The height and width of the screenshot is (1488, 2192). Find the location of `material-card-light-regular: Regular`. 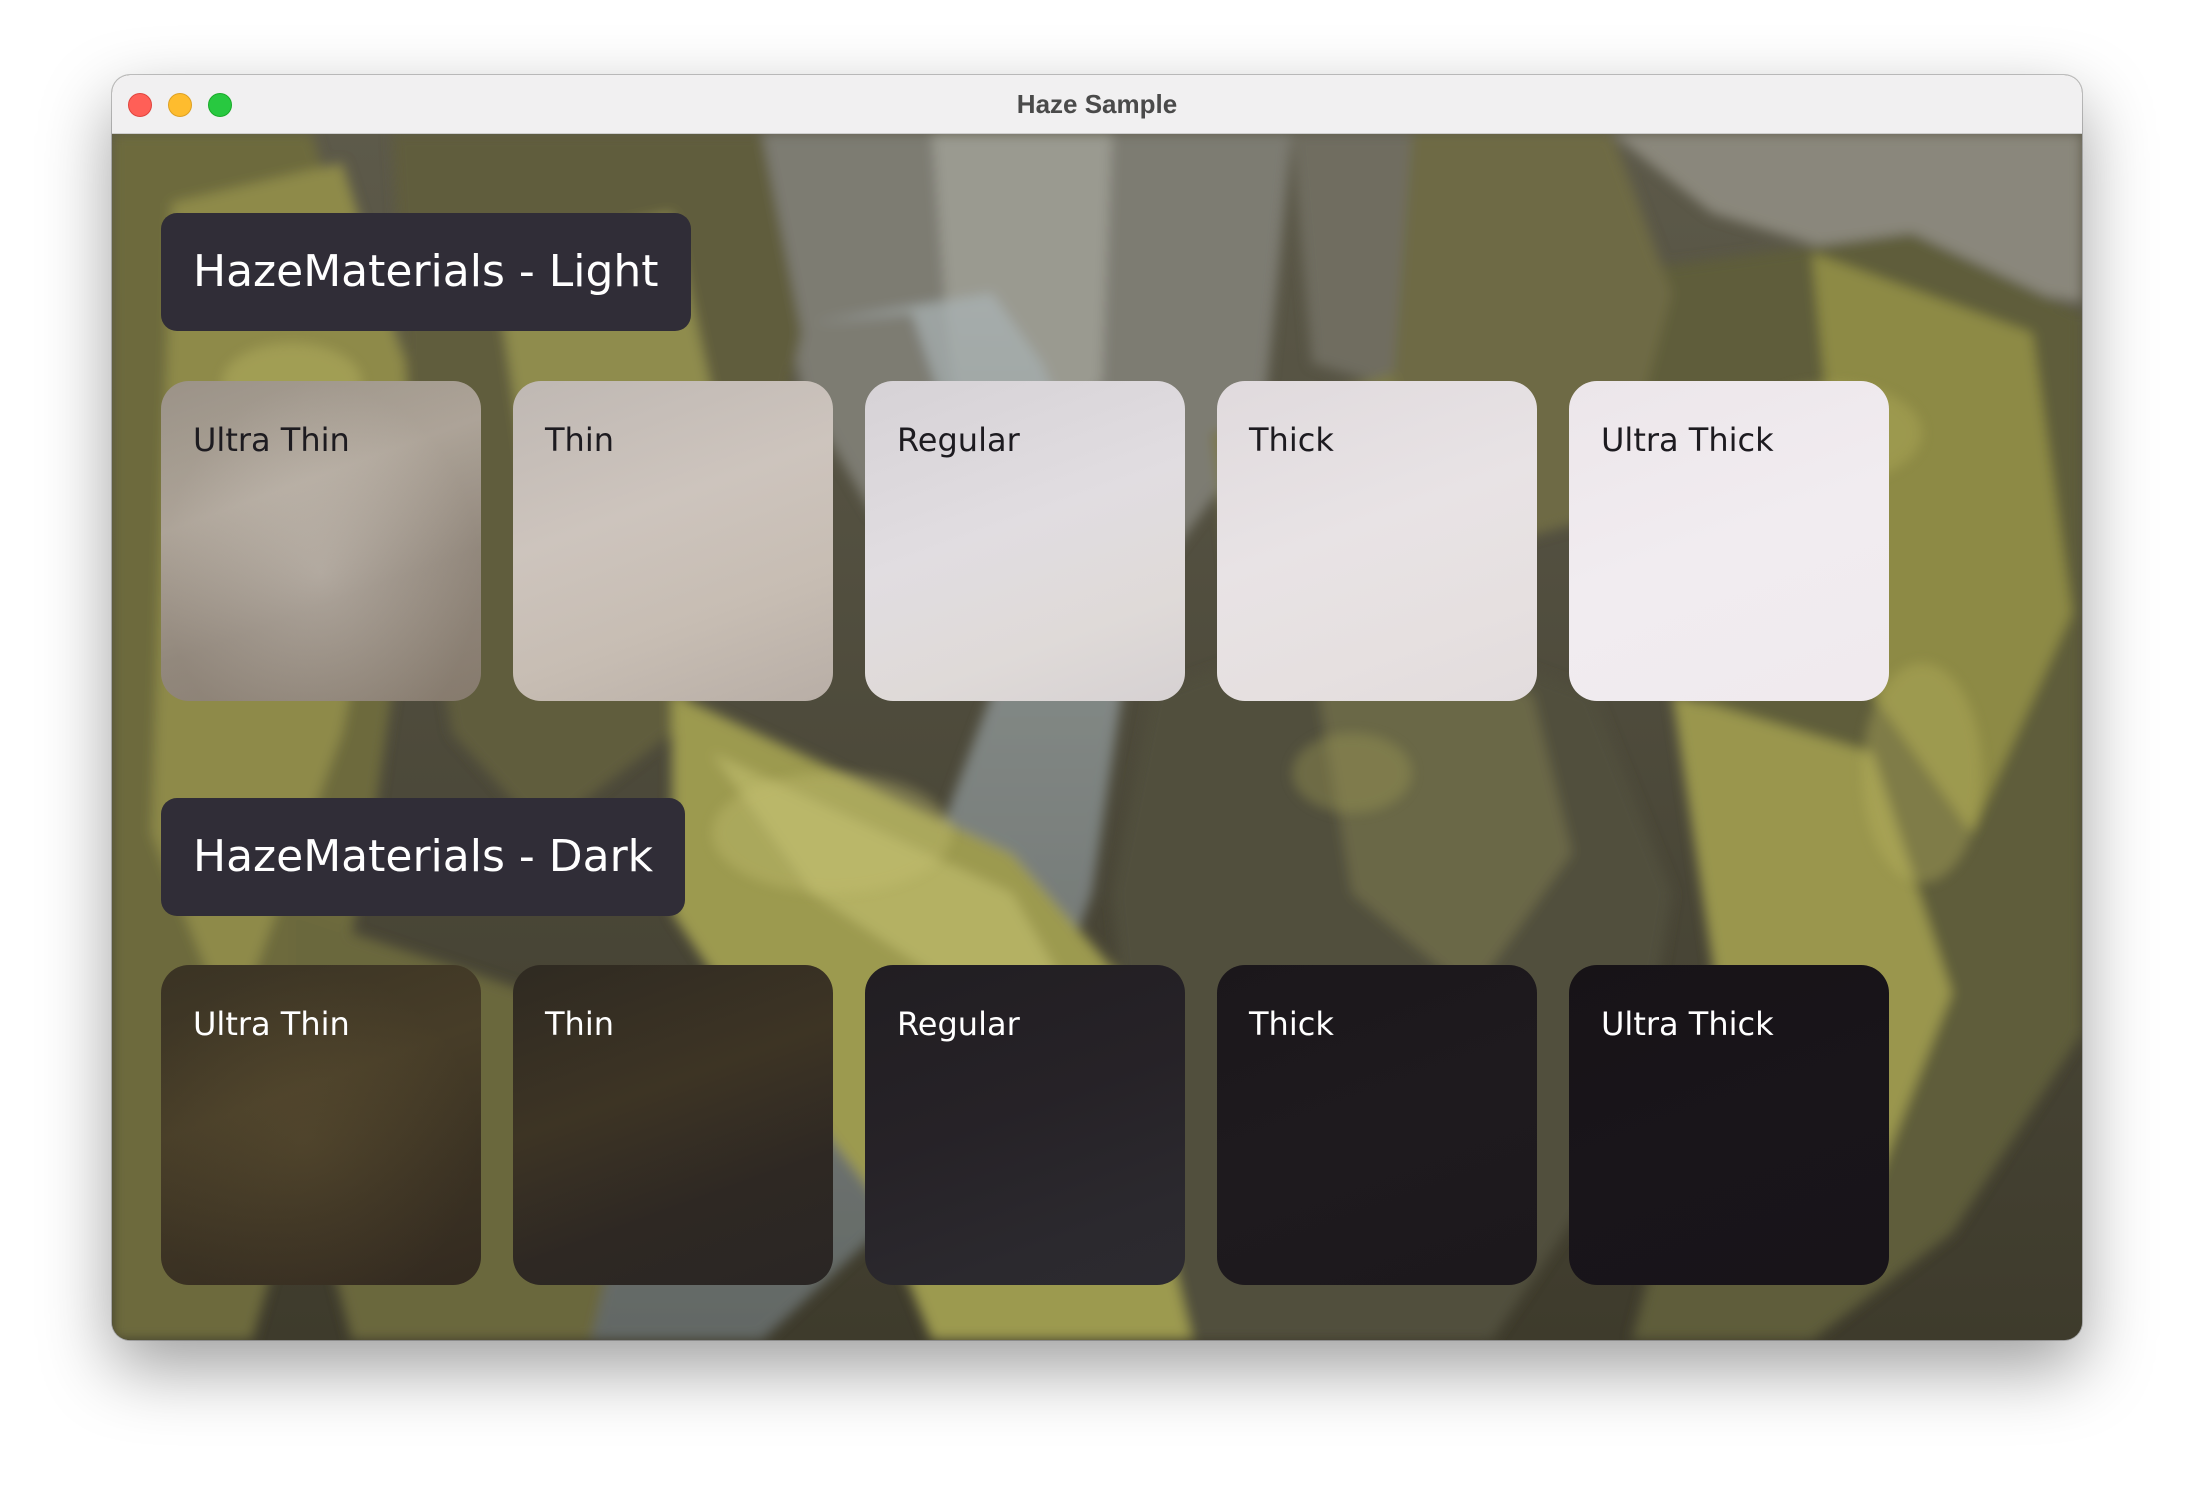

material-card-light-regular: Regular is located at coordinates (1025, 541).